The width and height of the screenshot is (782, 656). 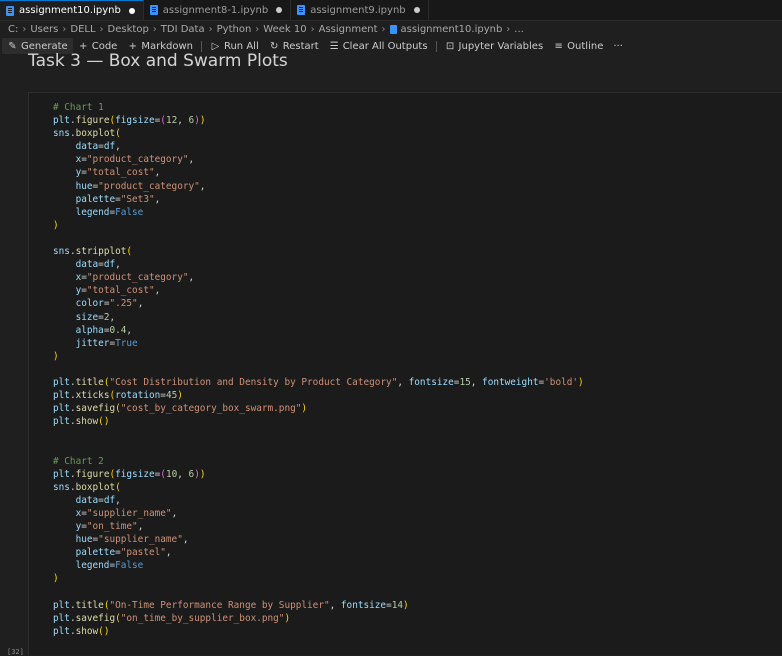 I want to click on code-line: palette="Set3",, so click(x=318, y=199).